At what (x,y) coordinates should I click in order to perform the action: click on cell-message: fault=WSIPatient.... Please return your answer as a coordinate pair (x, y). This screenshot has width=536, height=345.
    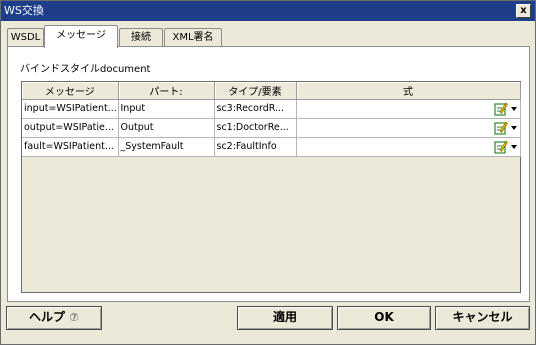
    Looking at the image, I should click on (70, 147).